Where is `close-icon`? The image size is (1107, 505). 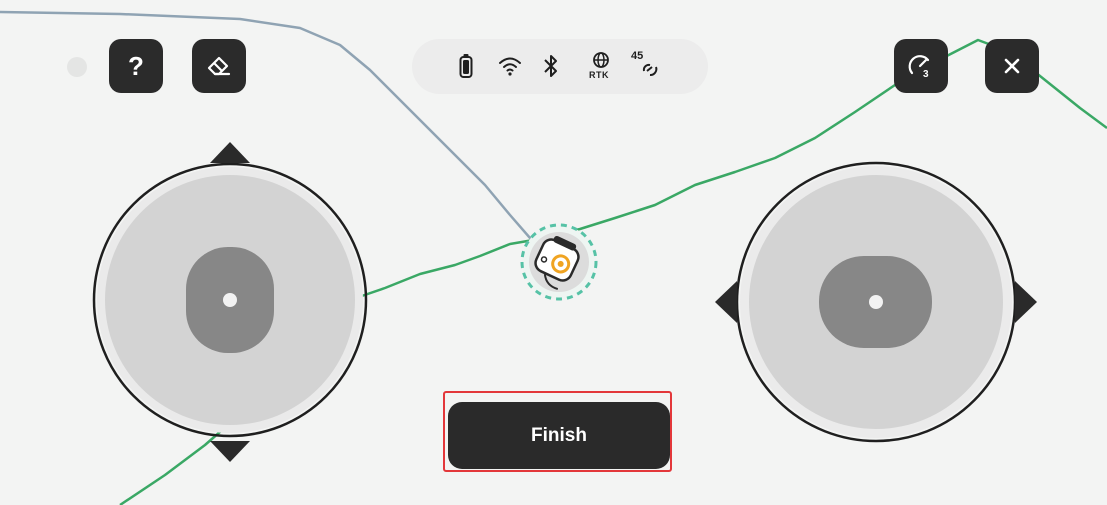 close-icon is located at coordinates (1012, 66).